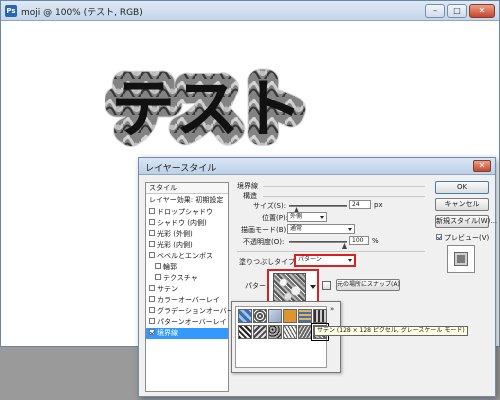  What do you see at coordinates (467, 238) in the screenshot?
I see `preview-label: プレビュー(V)` at bounding box center [467, 238].